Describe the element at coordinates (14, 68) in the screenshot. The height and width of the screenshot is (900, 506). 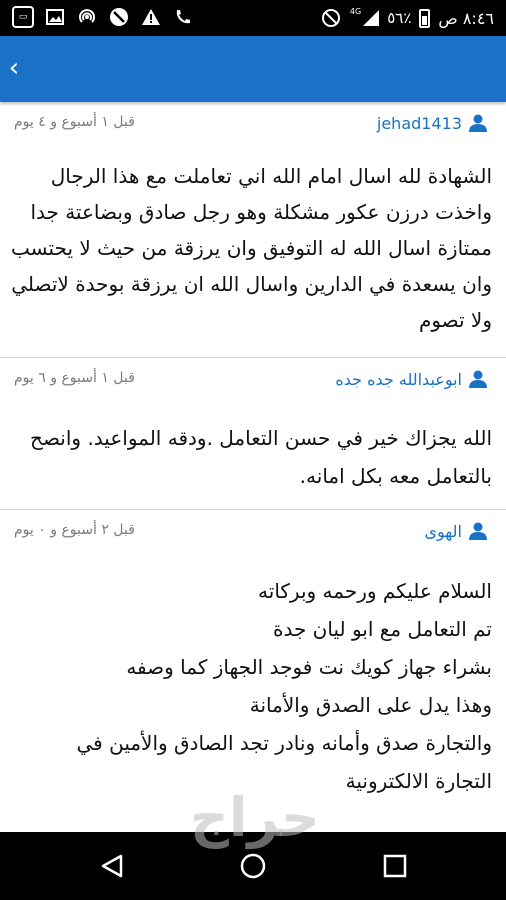
I see `chevron-left-icon: ‹` at that location.